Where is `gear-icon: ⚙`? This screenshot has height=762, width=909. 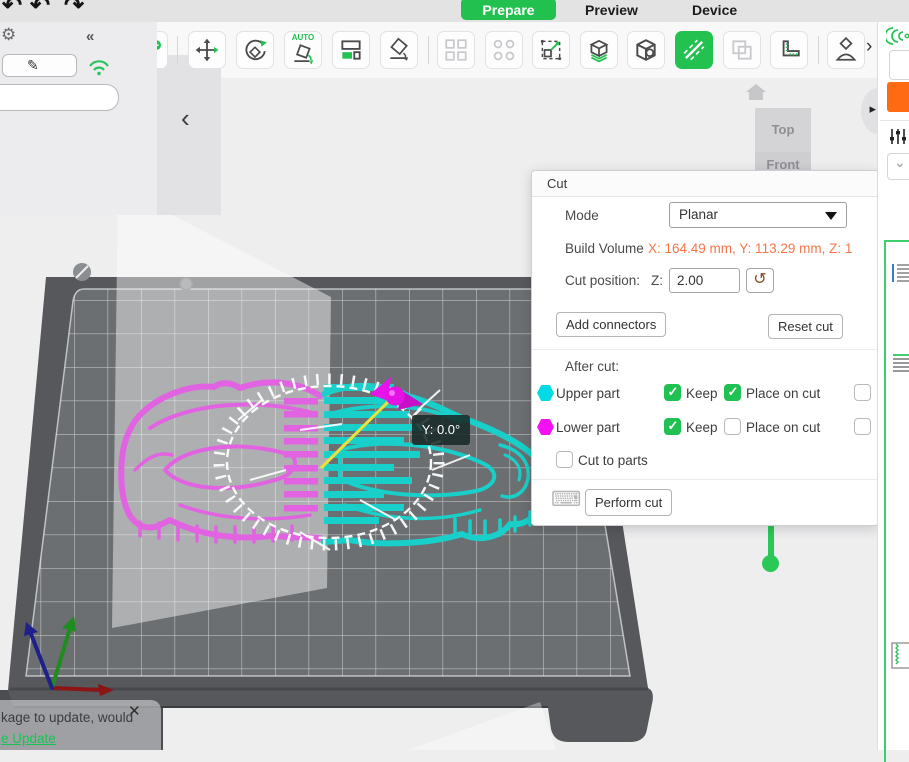
gear-icon: ⚙ is located at coordinates (8, 35).